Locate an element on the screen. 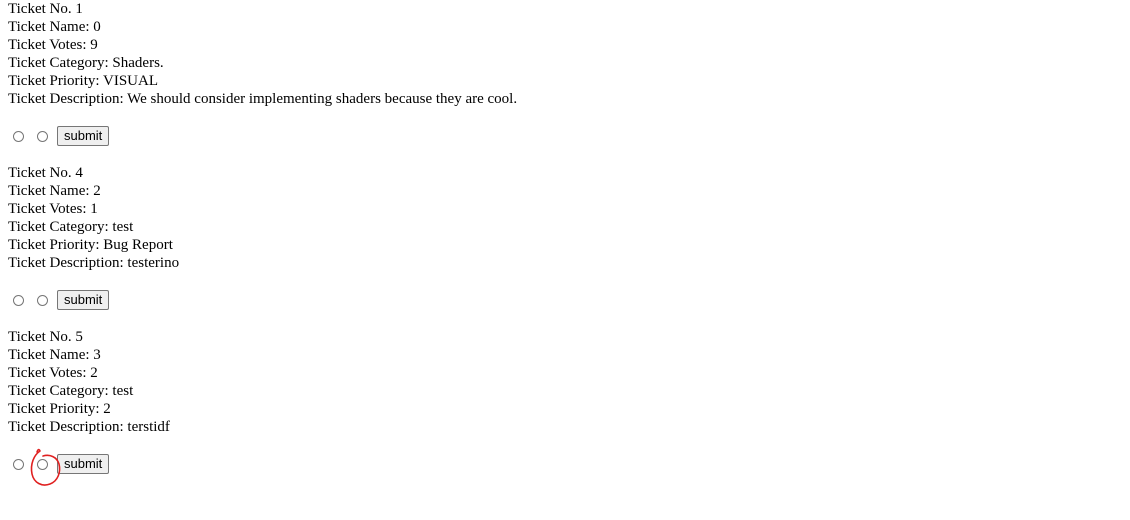 This screenshot has height=520, width=1130. ticket-votes: Ticket Votes: 2 is located at coordinates (53, 373).